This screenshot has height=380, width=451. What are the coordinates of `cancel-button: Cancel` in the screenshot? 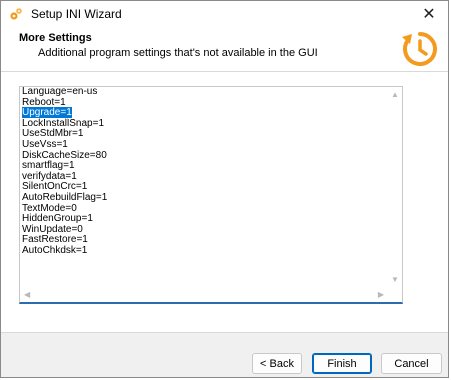 It's located at (411, 363).